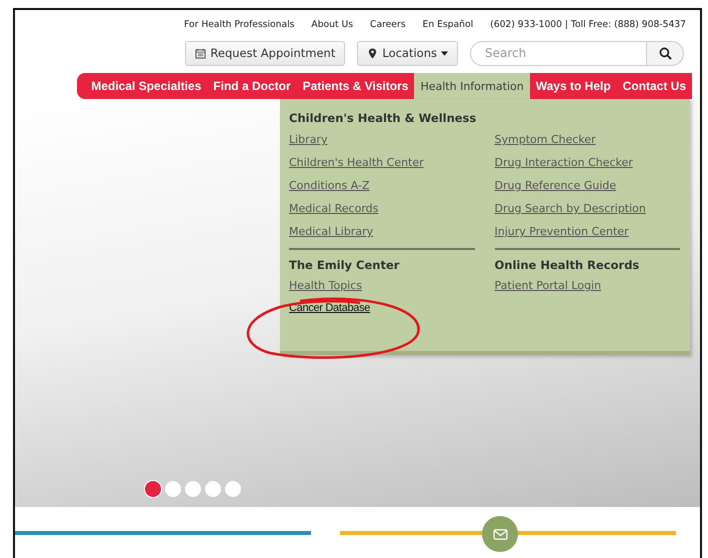 This screenshot has width=708, height=558. I want to click on caret-icon, so click(444, 53).